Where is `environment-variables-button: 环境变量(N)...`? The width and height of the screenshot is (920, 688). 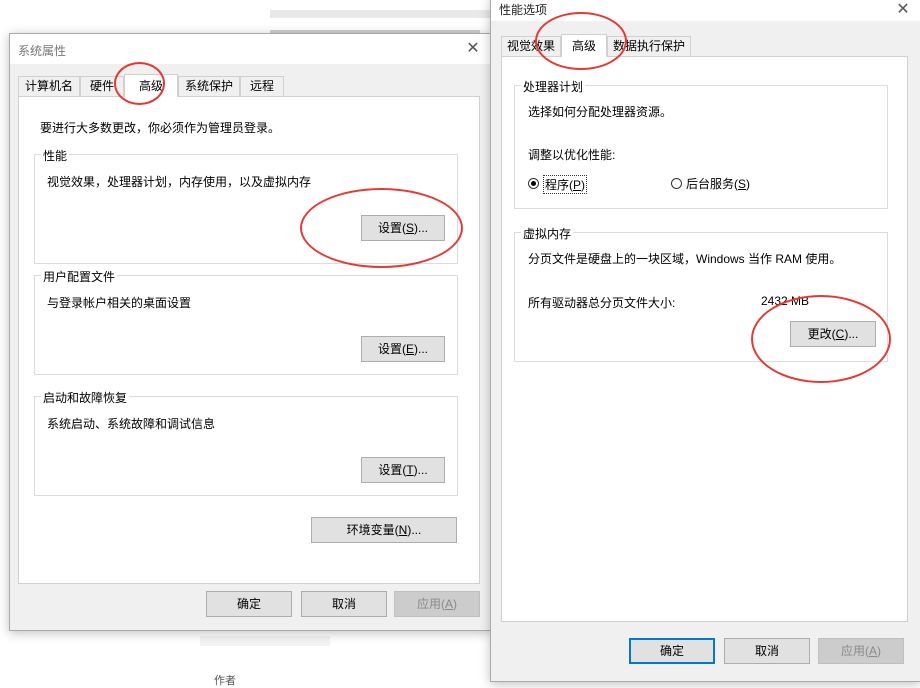
environment-variables-button: 环境变量(N)... is located at coordinates (384, 530).